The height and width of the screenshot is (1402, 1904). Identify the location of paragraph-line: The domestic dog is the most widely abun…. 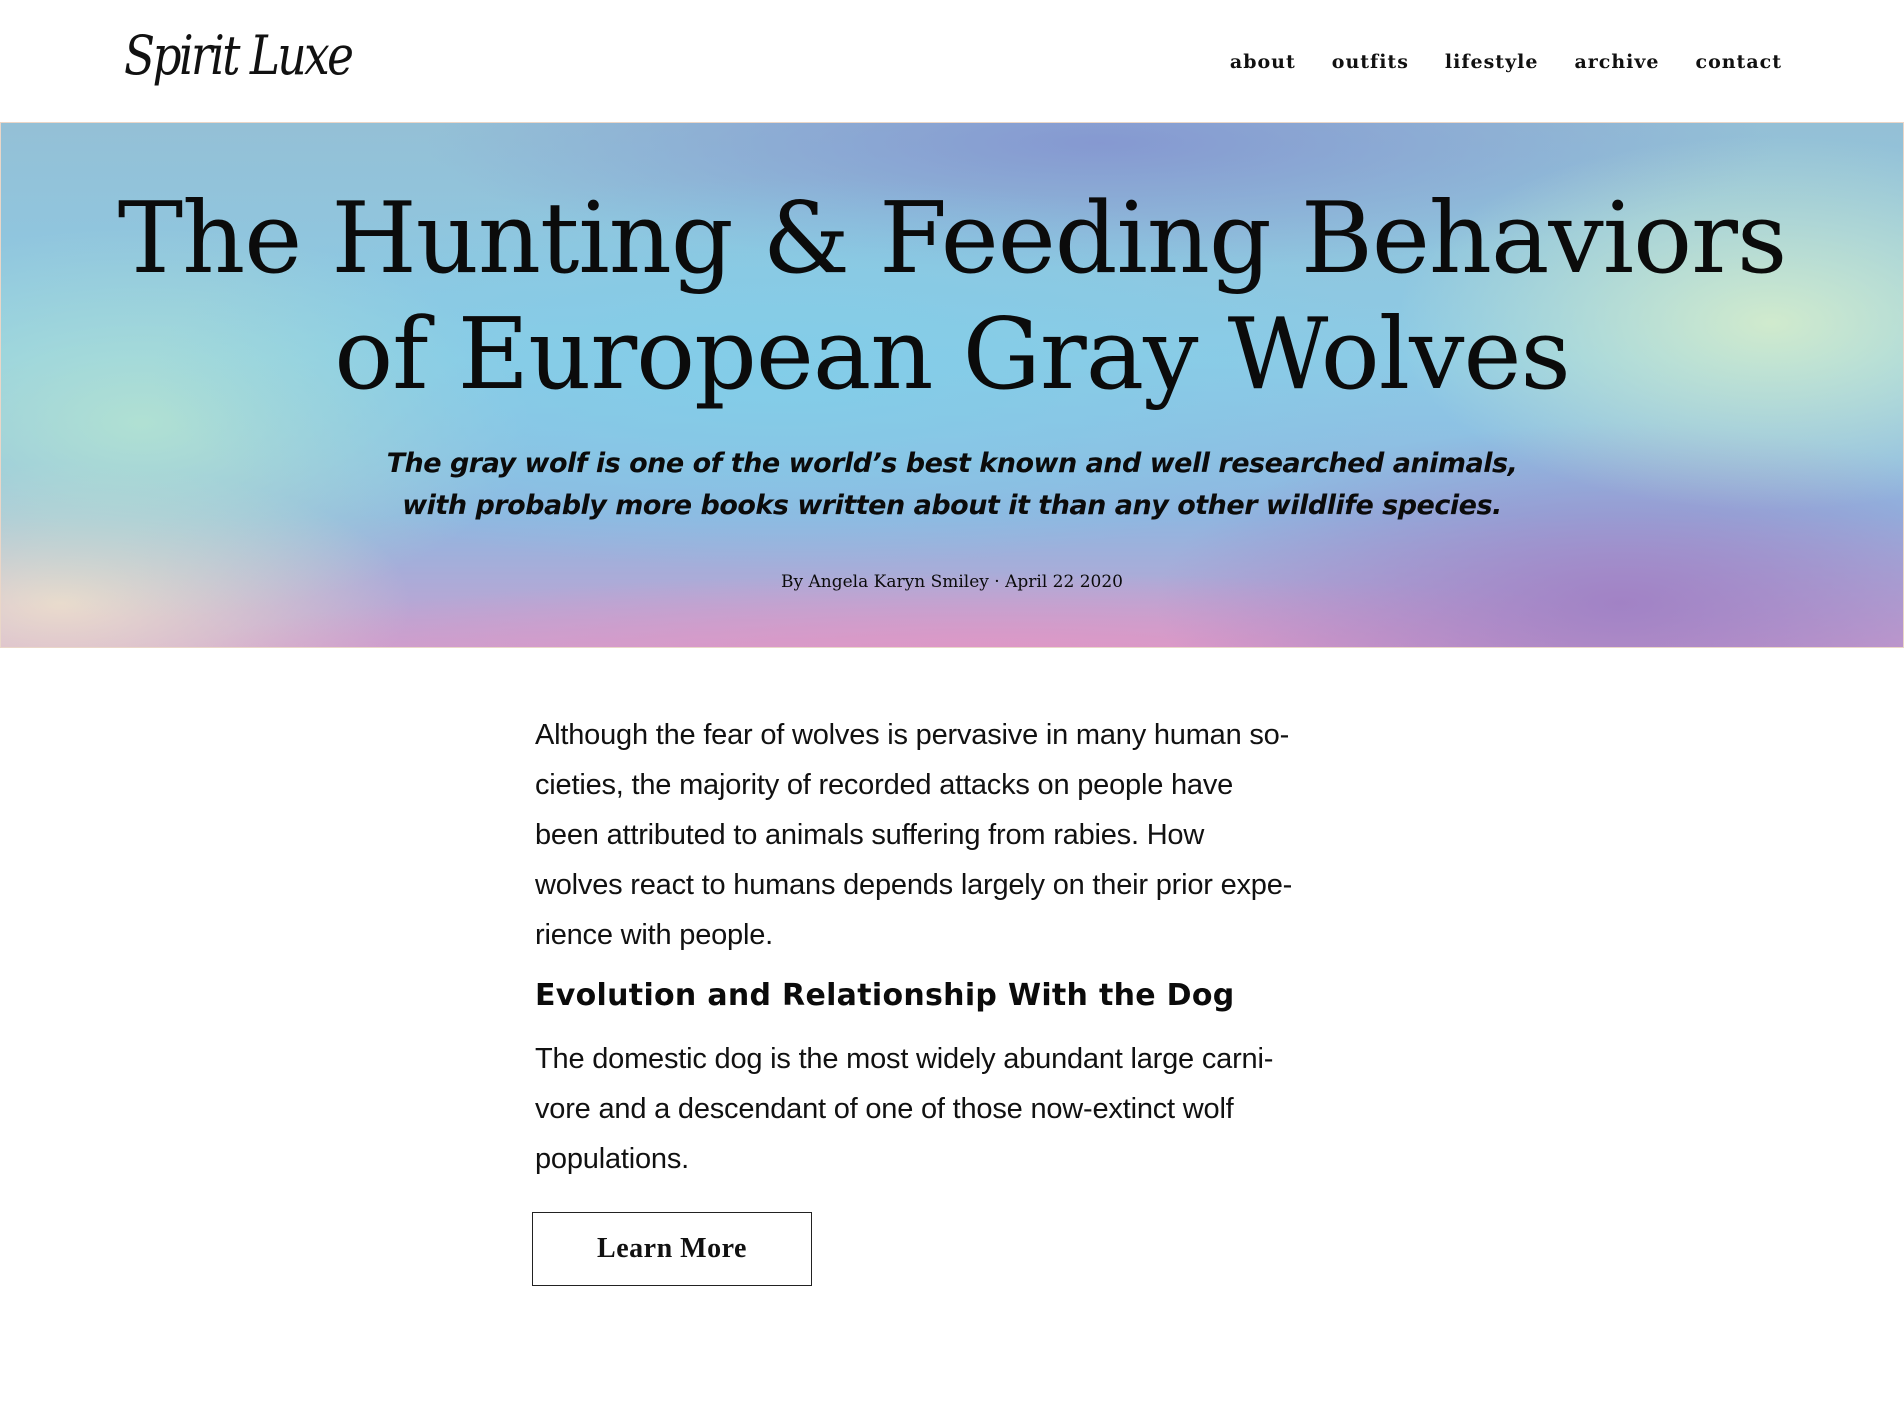
(904, 1059).